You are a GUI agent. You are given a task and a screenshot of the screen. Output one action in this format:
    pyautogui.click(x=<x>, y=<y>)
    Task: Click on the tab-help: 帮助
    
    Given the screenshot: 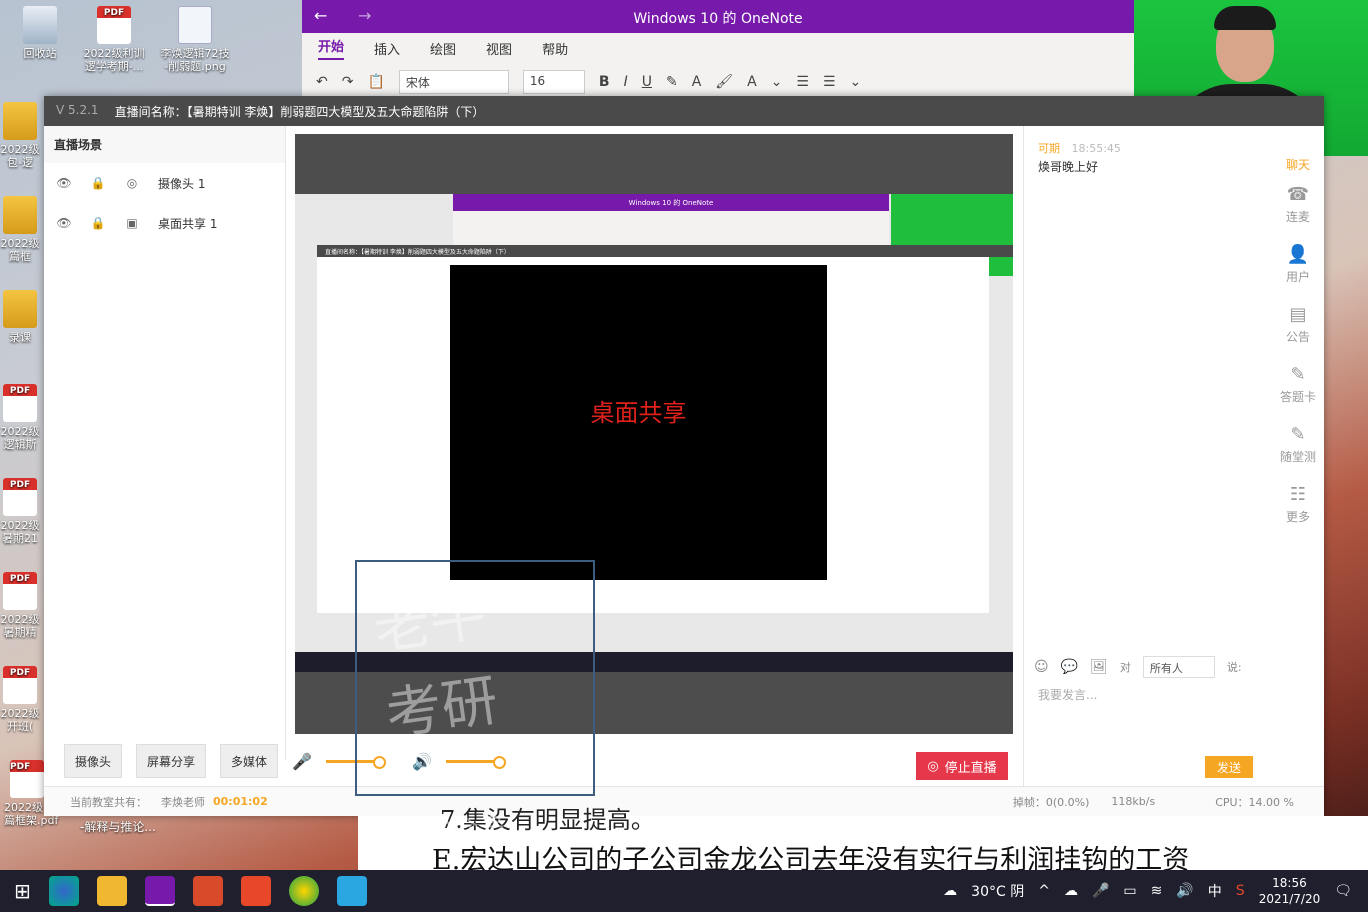 What is the action you would take?
    pyautogui.click(x=555, y=48)
    